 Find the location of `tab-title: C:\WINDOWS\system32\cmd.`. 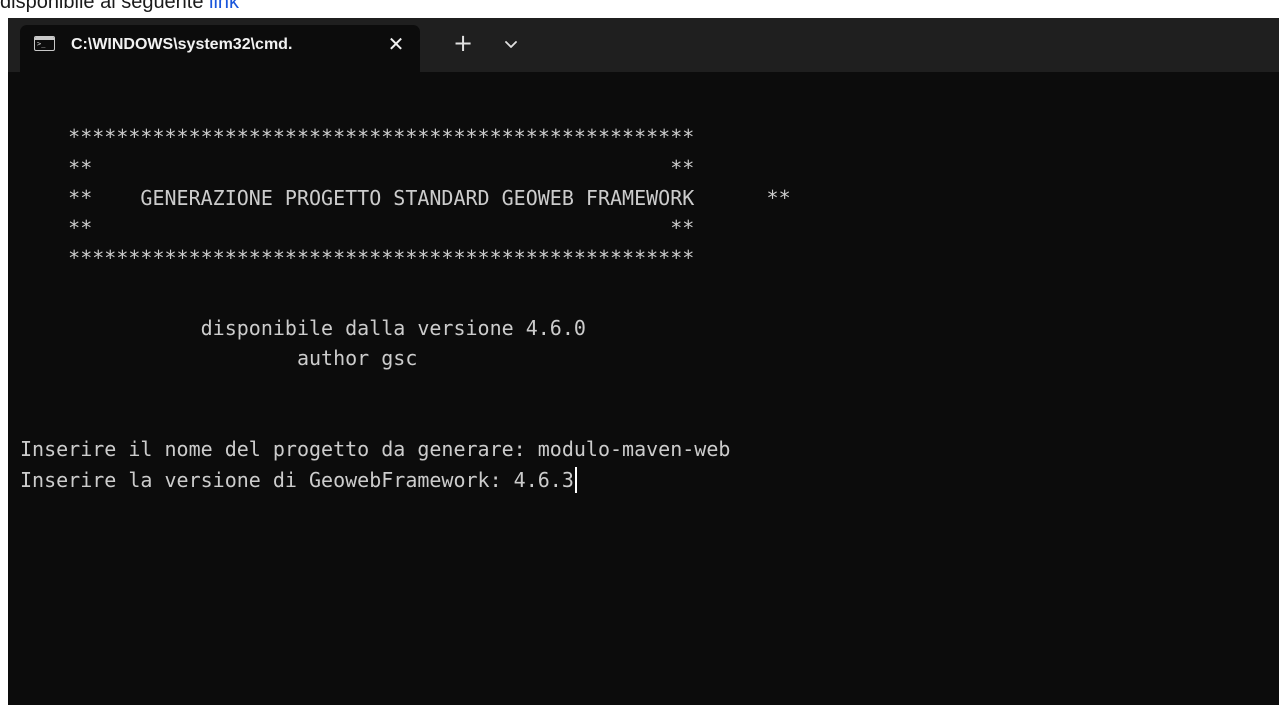

tab-title: C:\WINDOWS\system32\cmd. is located at coordinates (182, 44).